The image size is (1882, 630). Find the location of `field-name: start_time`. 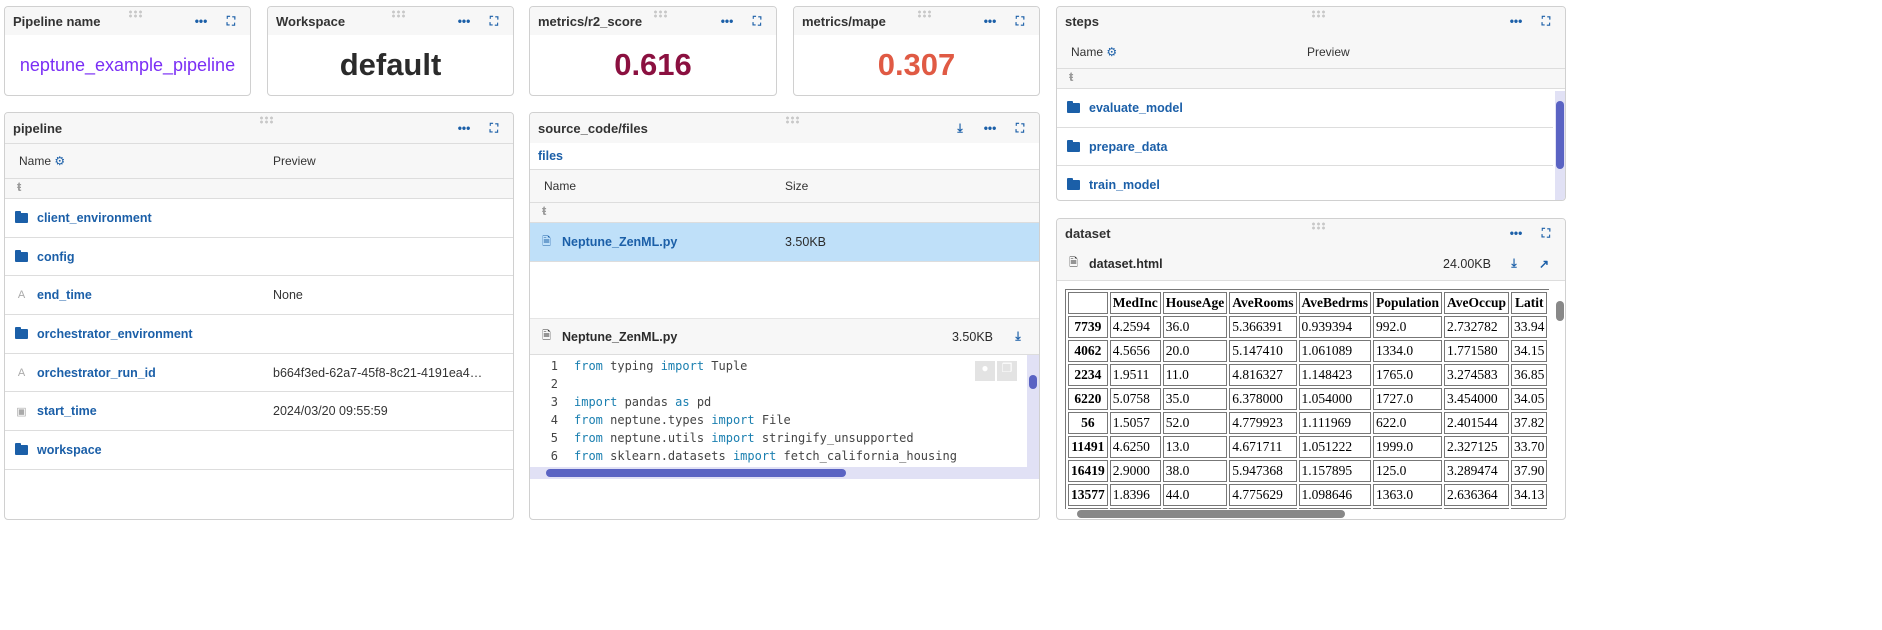

field-name: start_time is located at coordinates (67, 411).